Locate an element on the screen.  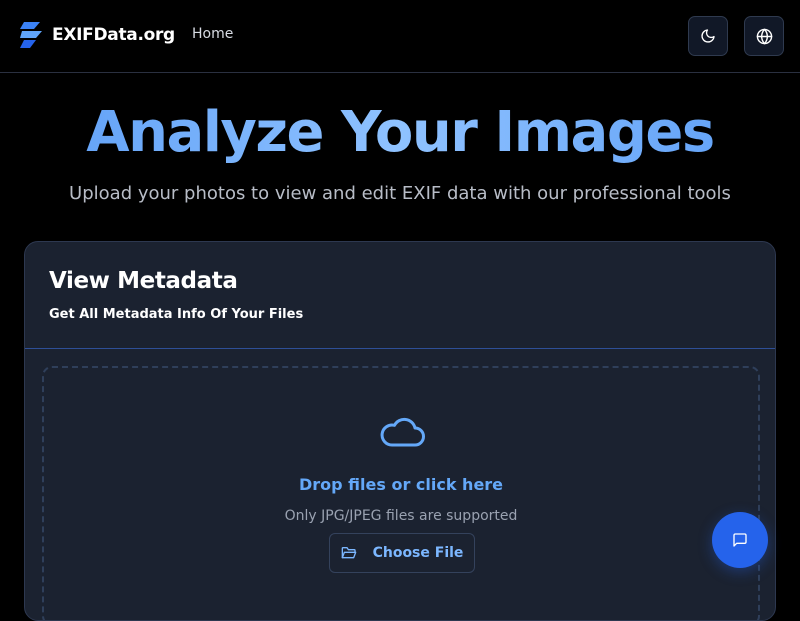
dropzone-title: Drop files or click here is located at coordinates (401, 484).